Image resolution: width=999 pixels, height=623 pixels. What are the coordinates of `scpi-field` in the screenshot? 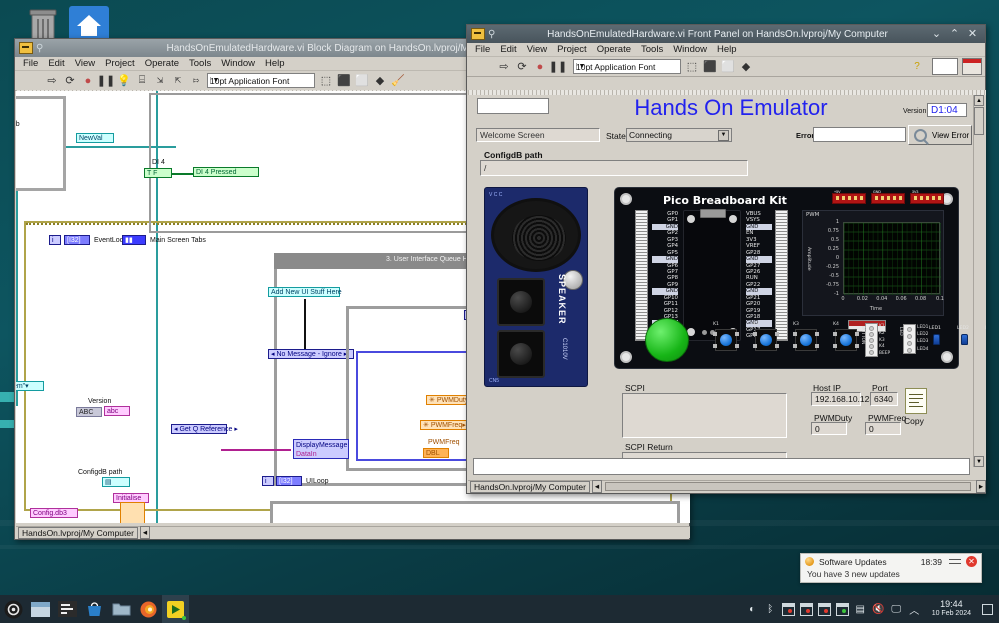 It's located at (704, 415).